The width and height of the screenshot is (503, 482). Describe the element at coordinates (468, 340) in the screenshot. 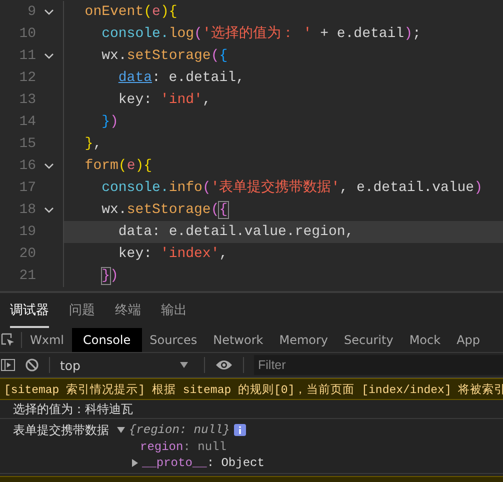

I see `devtools-tab: App` at that location.